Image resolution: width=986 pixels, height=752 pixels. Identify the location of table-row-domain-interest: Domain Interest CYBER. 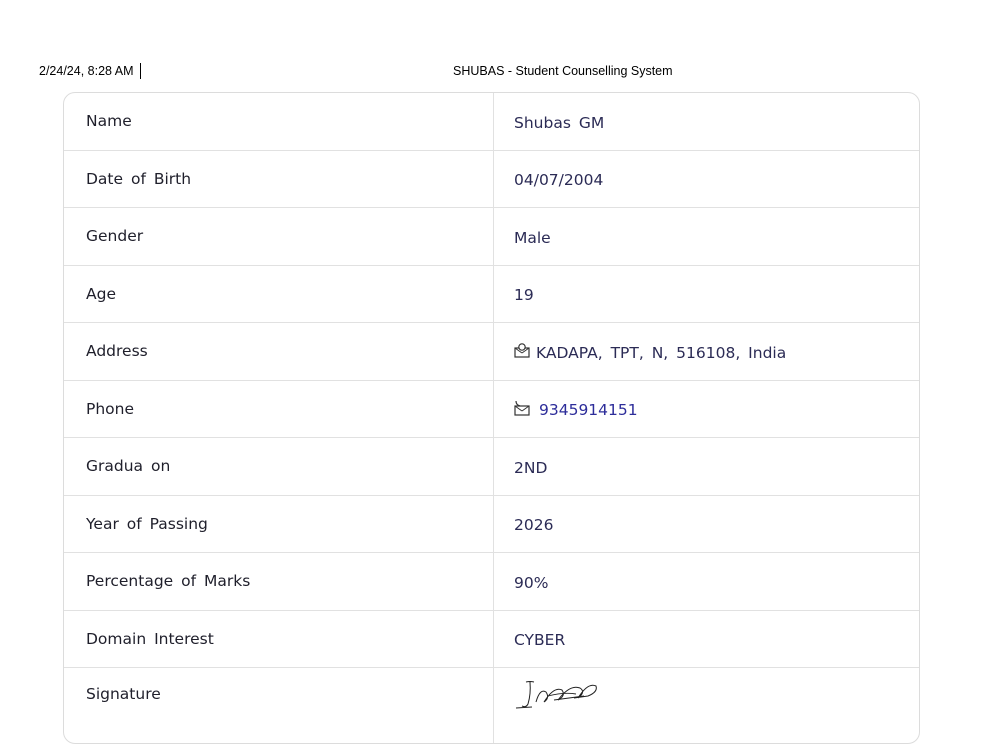
(491, 639).